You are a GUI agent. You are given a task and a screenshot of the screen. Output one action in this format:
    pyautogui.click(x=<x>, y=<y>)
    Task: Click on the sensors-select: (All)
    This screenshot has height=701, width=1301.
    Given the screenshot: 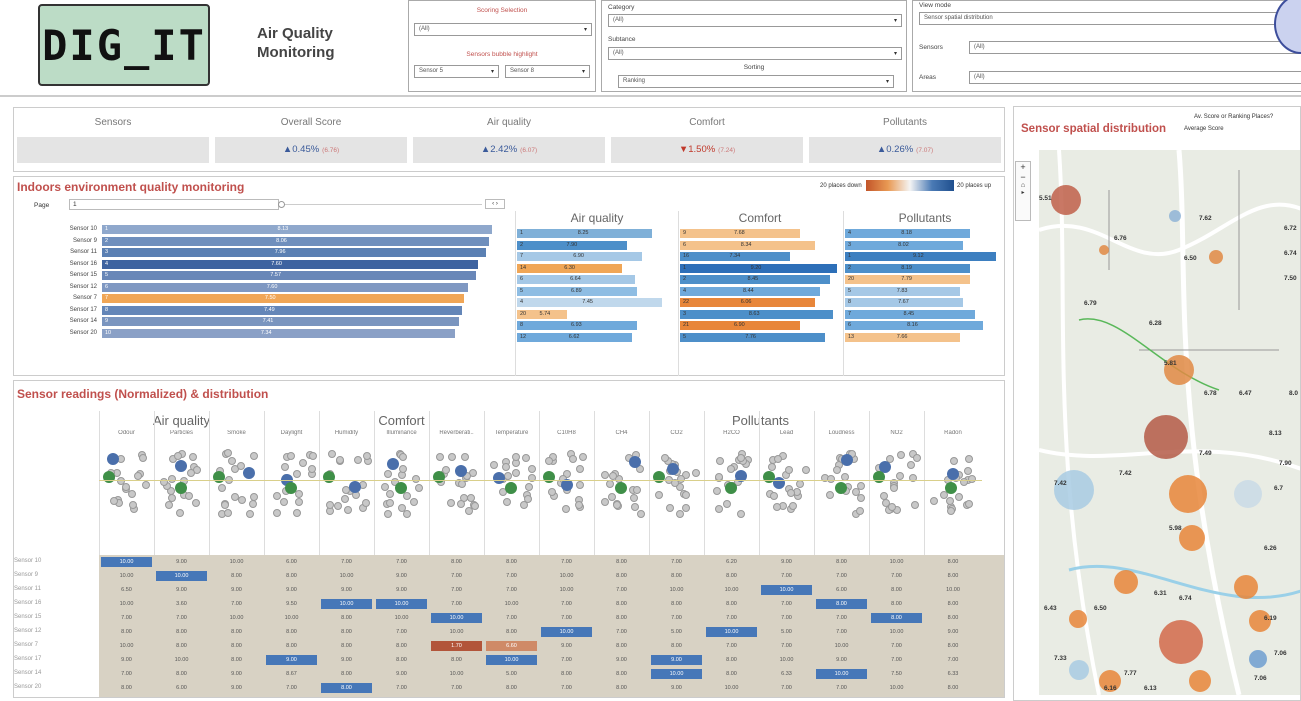 What is the action you would take?
    pyautogui.click(x=1135, y=47)
    